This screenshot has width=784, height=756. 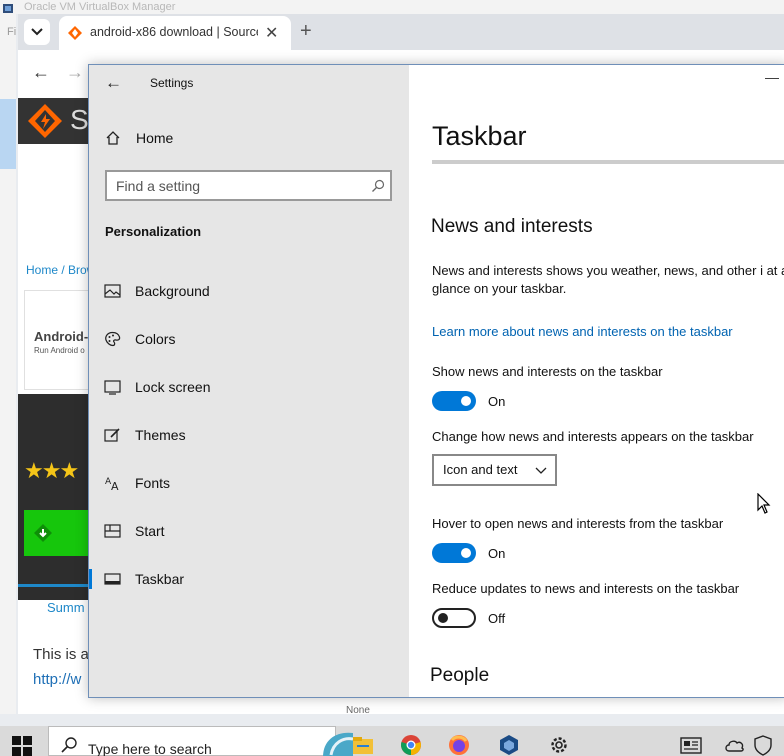 I want to click on reduce-updates-state: Off, so click(x=497, y=618).